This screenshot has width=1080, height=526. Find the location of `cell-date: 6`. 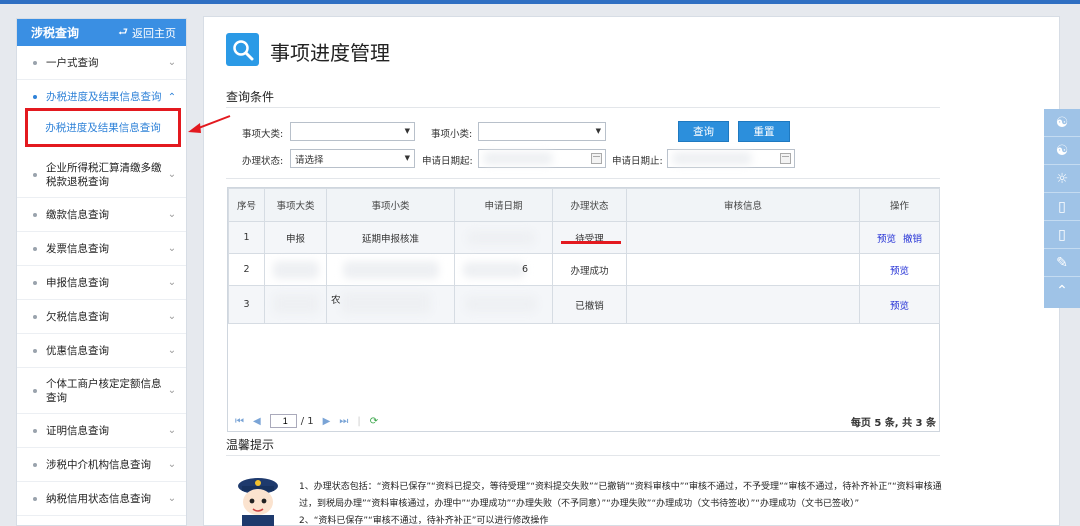

cell-date: 6 is located at coordinates (503, 269).